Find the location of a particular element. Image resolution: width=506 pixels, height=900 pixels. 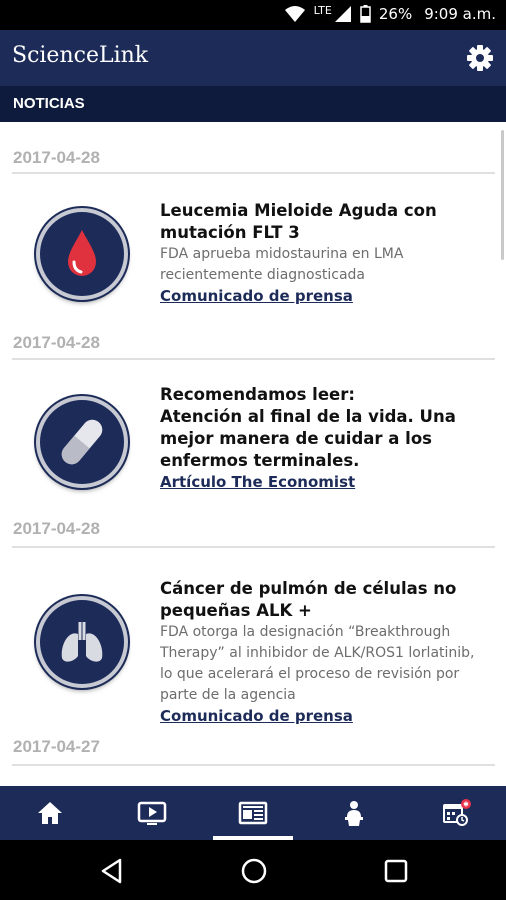

section-bar: NOTICIAS is located at coordinates (253, 104).